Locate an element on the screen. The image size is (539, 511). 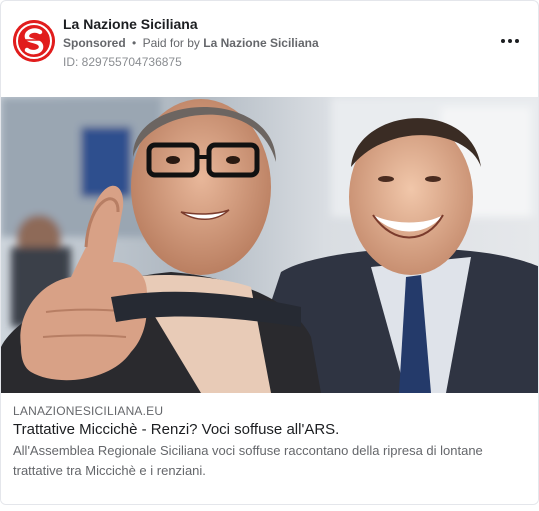
ad-id: ID: 829755704736875 is located at coordinates (122, 62).